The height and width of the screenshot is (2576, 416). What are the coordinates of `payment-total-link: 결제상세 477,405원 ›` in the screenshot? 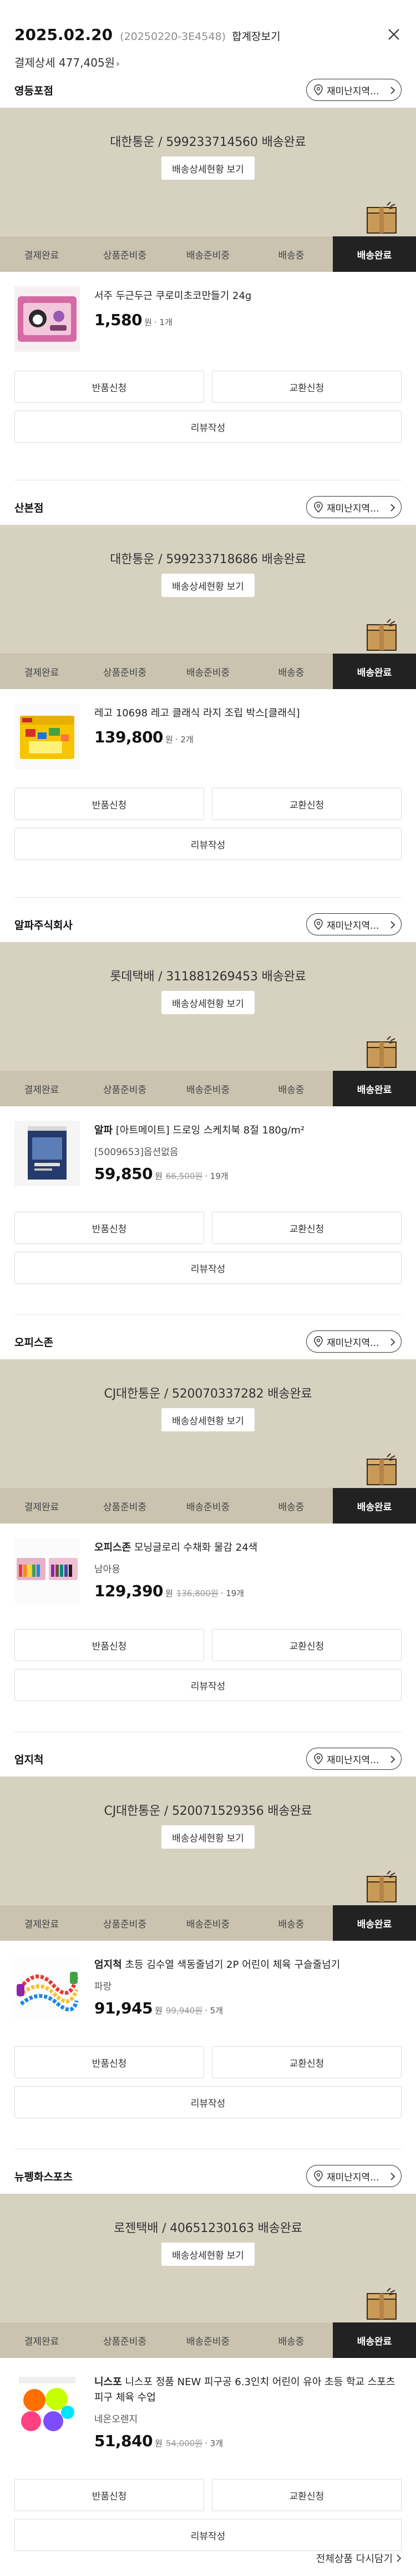 It's located at (208, 62).